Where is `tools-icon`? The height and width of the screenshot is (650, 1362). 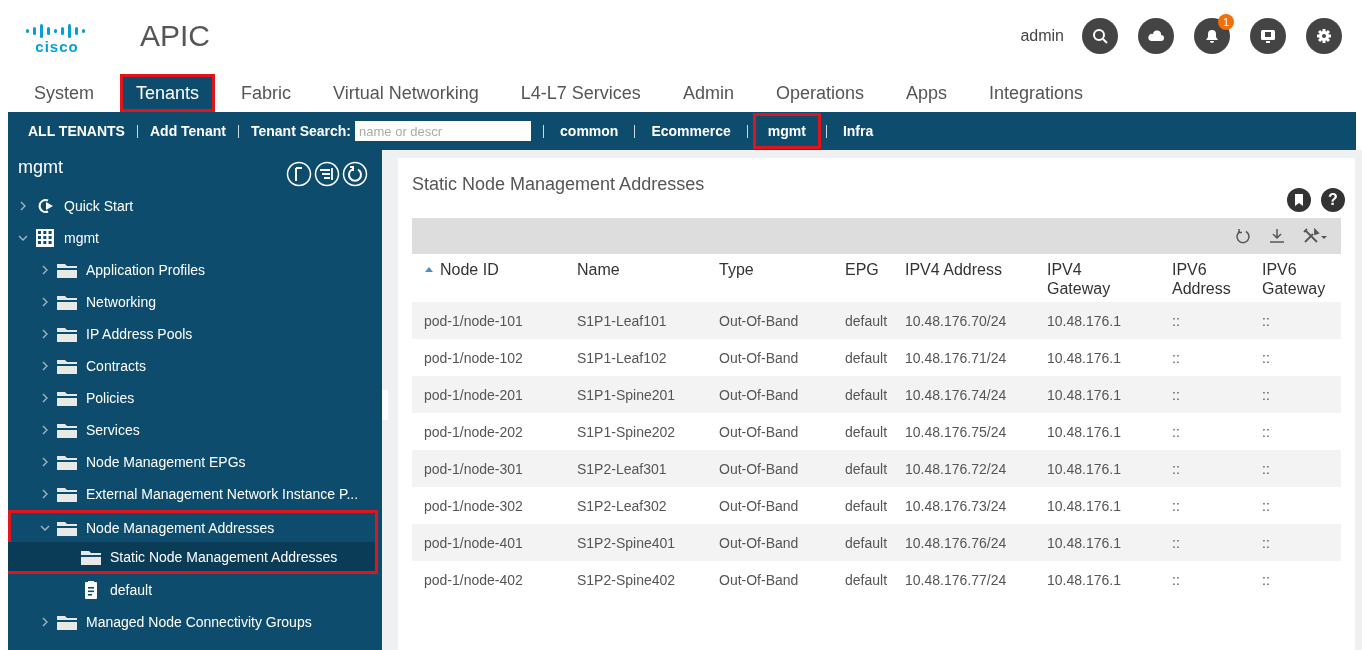
tools-icon is located at coordinates (1315, 236).